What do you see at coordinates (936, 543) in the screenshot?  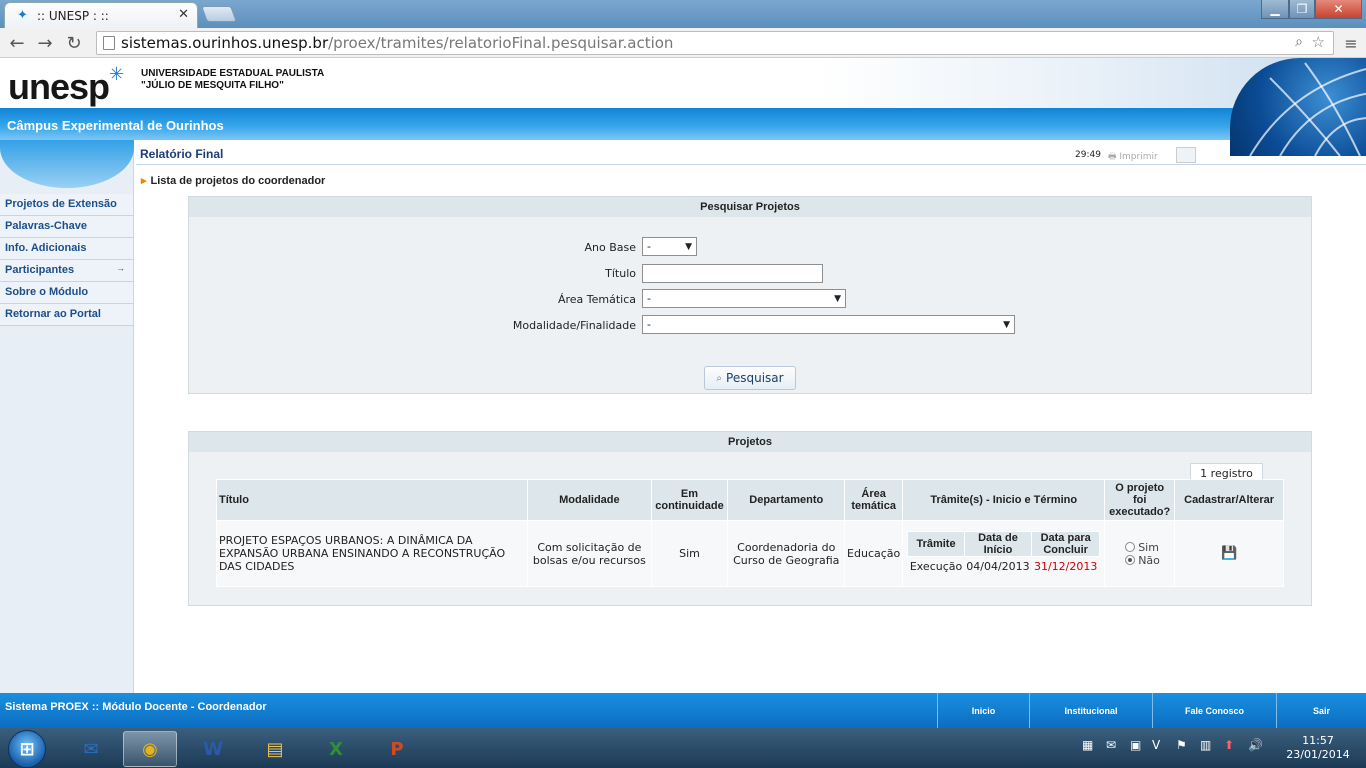 I see `subcol-tramite: Trâmite` at bounding box center [936, 543].